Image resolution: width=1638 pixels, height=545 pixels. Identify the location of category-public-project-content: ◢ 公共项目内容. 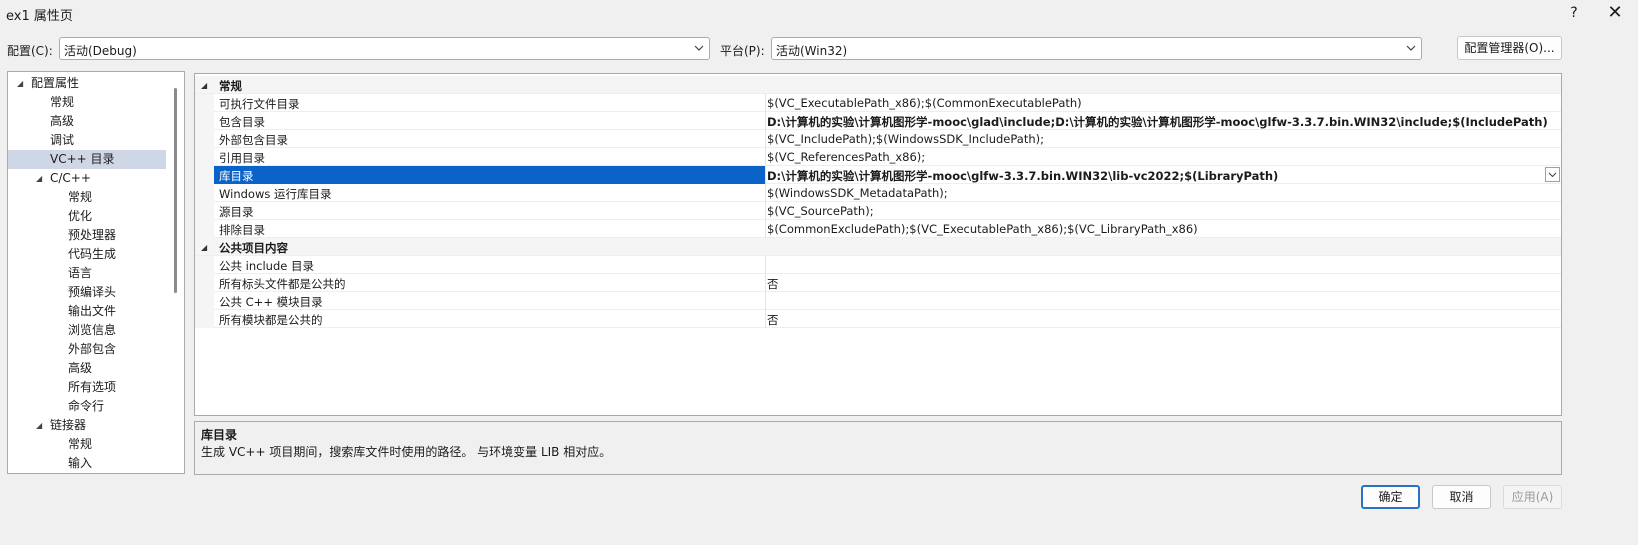
(878, 247).